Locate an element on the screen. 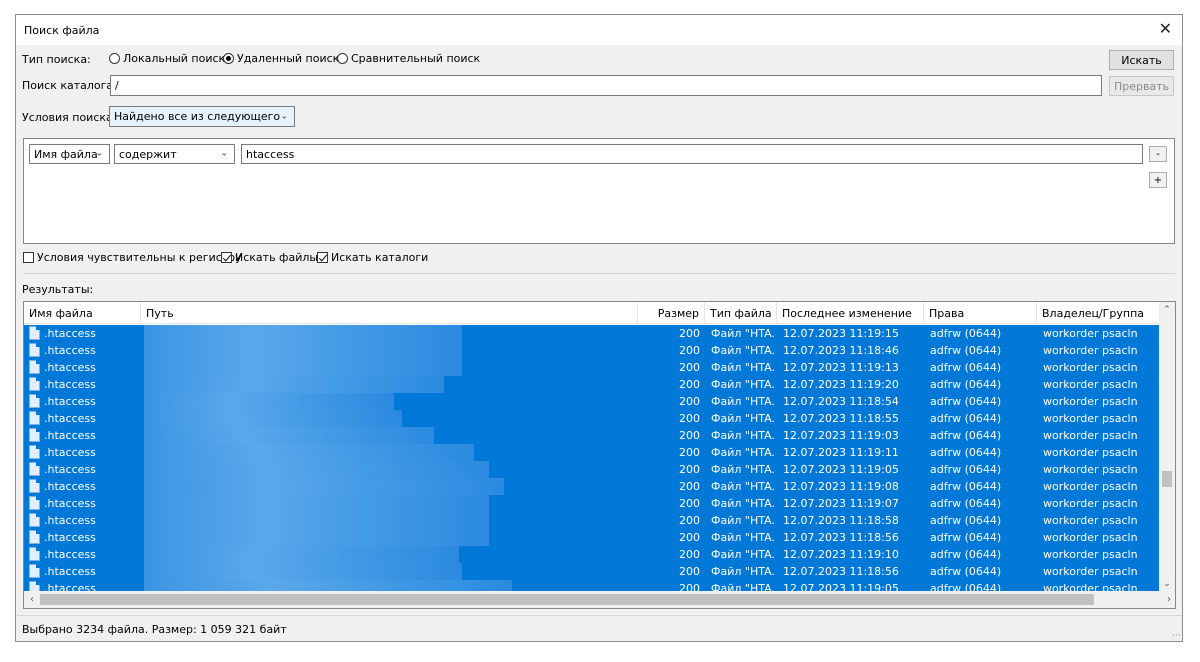  column-header-type: Тип файла is located at coordinates (741, 313).